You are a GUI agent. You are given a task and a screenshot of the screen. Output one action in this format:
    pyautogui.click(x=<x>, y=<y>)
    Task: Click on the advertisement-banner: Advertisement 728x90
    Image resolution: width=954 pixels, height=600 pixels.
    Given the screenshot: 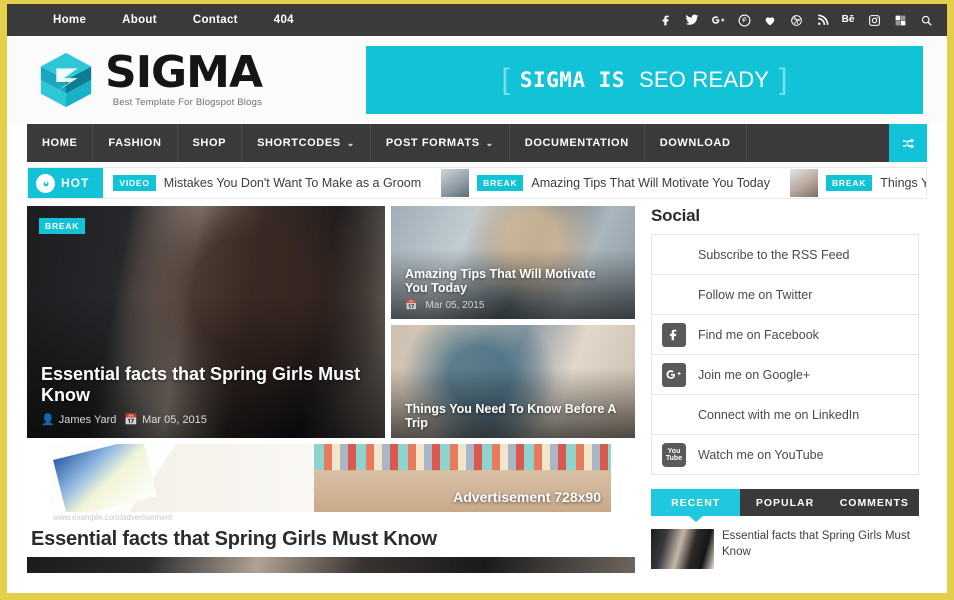 What is the action you would take?
    pyautogui.click(x=331, y=478)
    